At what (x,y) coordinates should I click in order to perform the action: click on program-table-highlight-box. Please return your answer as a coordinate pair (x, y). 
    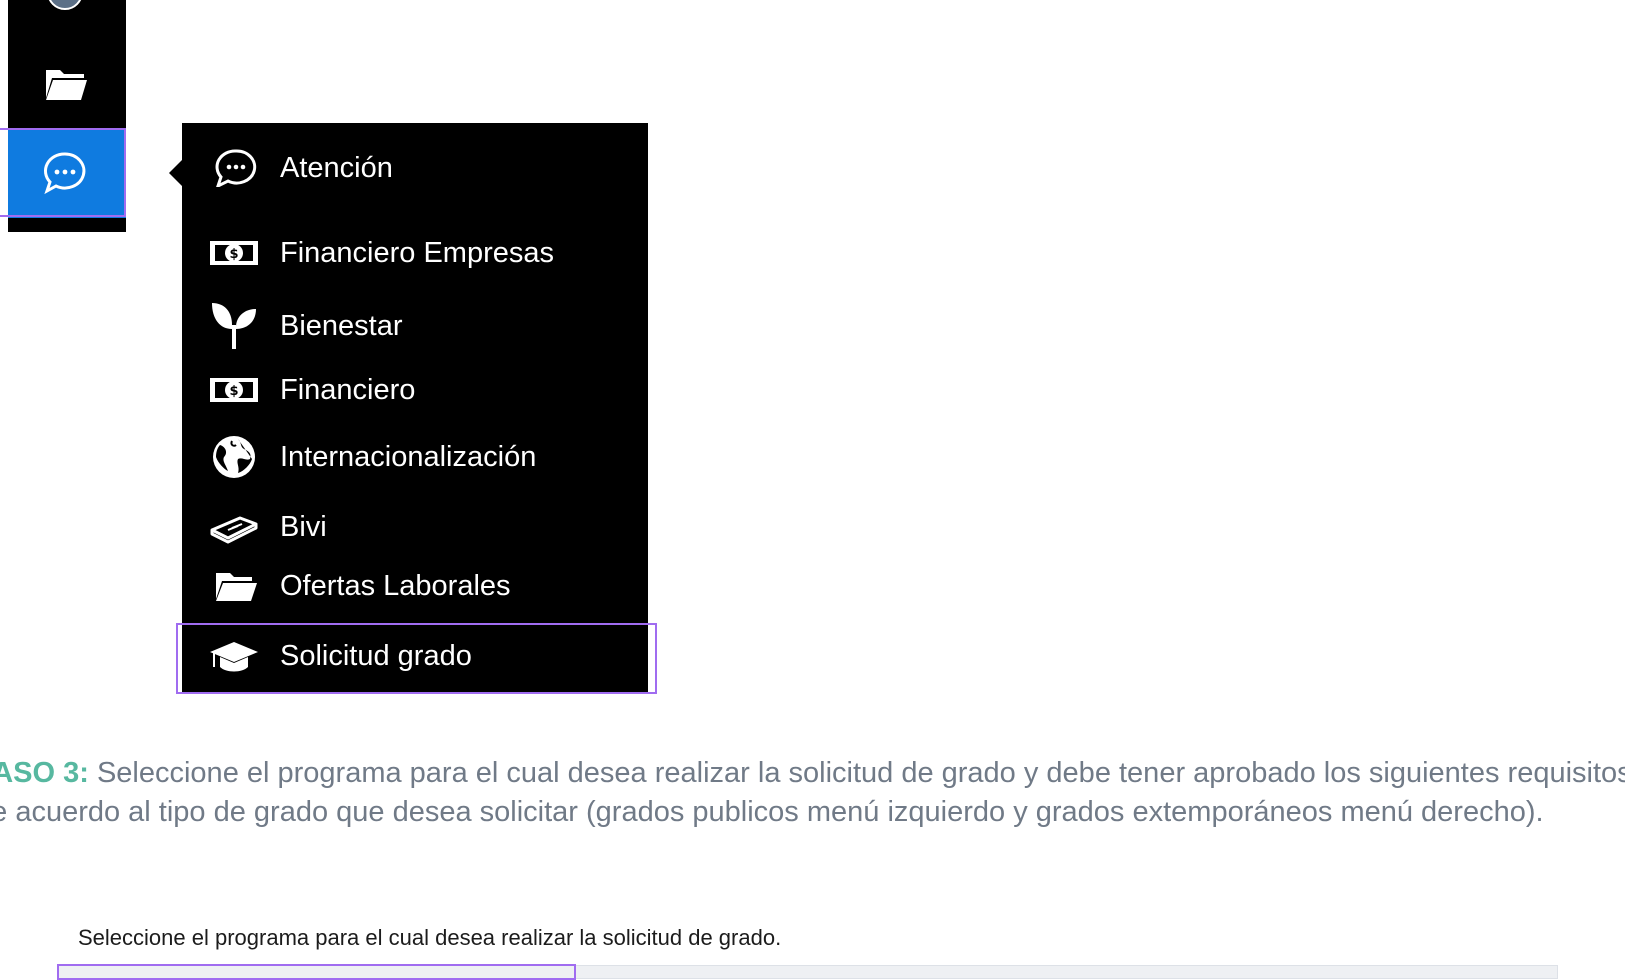
    Looking at the image, I should click on (316, 972).